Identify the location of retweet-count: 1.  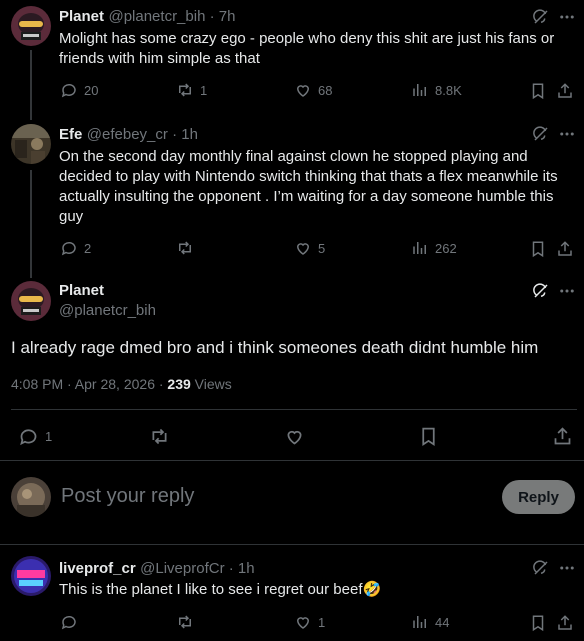
(204, 90).